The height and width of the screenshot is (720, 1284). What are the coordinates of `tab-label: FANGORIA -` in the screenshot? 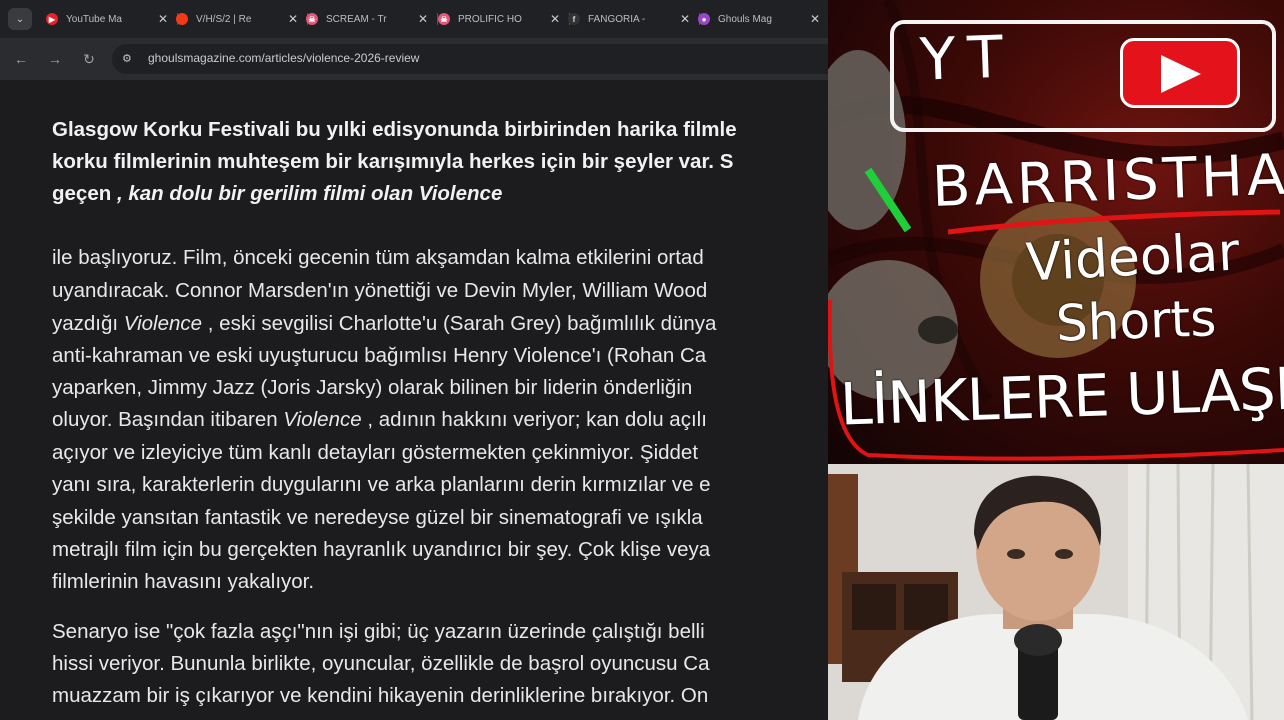 It's located at (617, 19).